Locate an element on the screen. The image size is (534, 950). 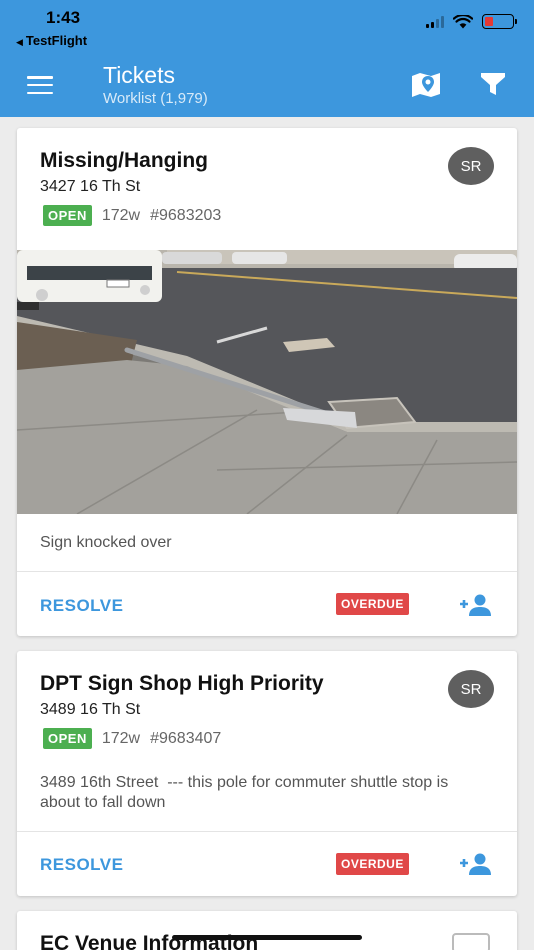
ticket-title: Missing/Hanging is located at coordinates (124, 160).